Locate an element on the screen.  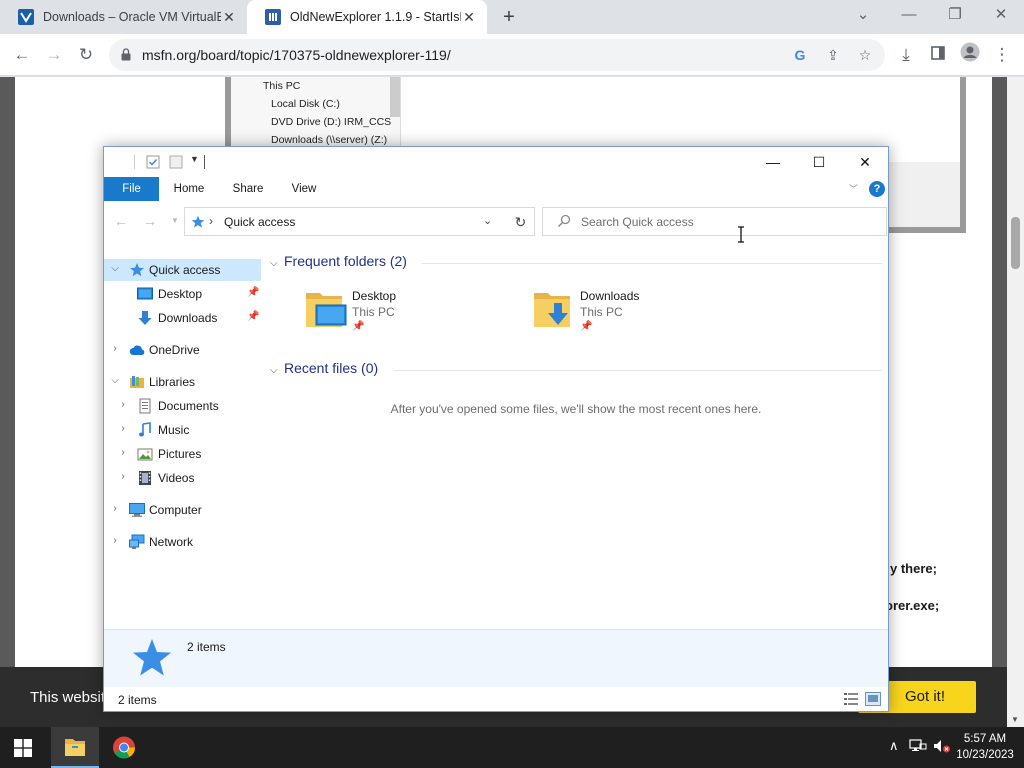
network-icon is located at coordinates (137, 541).